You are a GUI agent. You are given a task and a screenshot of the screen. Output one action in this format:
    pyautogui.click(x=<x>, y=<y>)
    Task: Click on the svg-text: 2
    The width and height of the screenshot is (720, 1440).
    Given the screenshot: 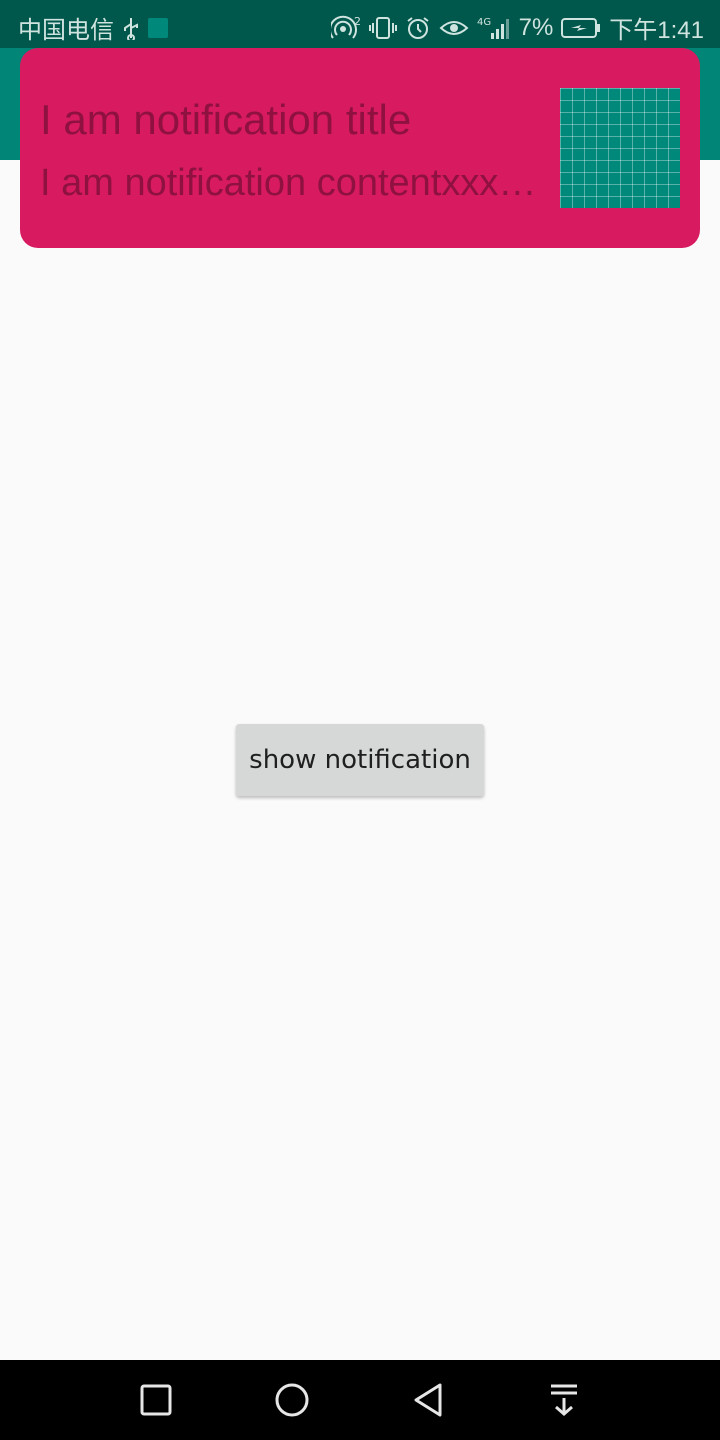 What is the action you would take?
    pyautogui.click(x=357, y=21)
    